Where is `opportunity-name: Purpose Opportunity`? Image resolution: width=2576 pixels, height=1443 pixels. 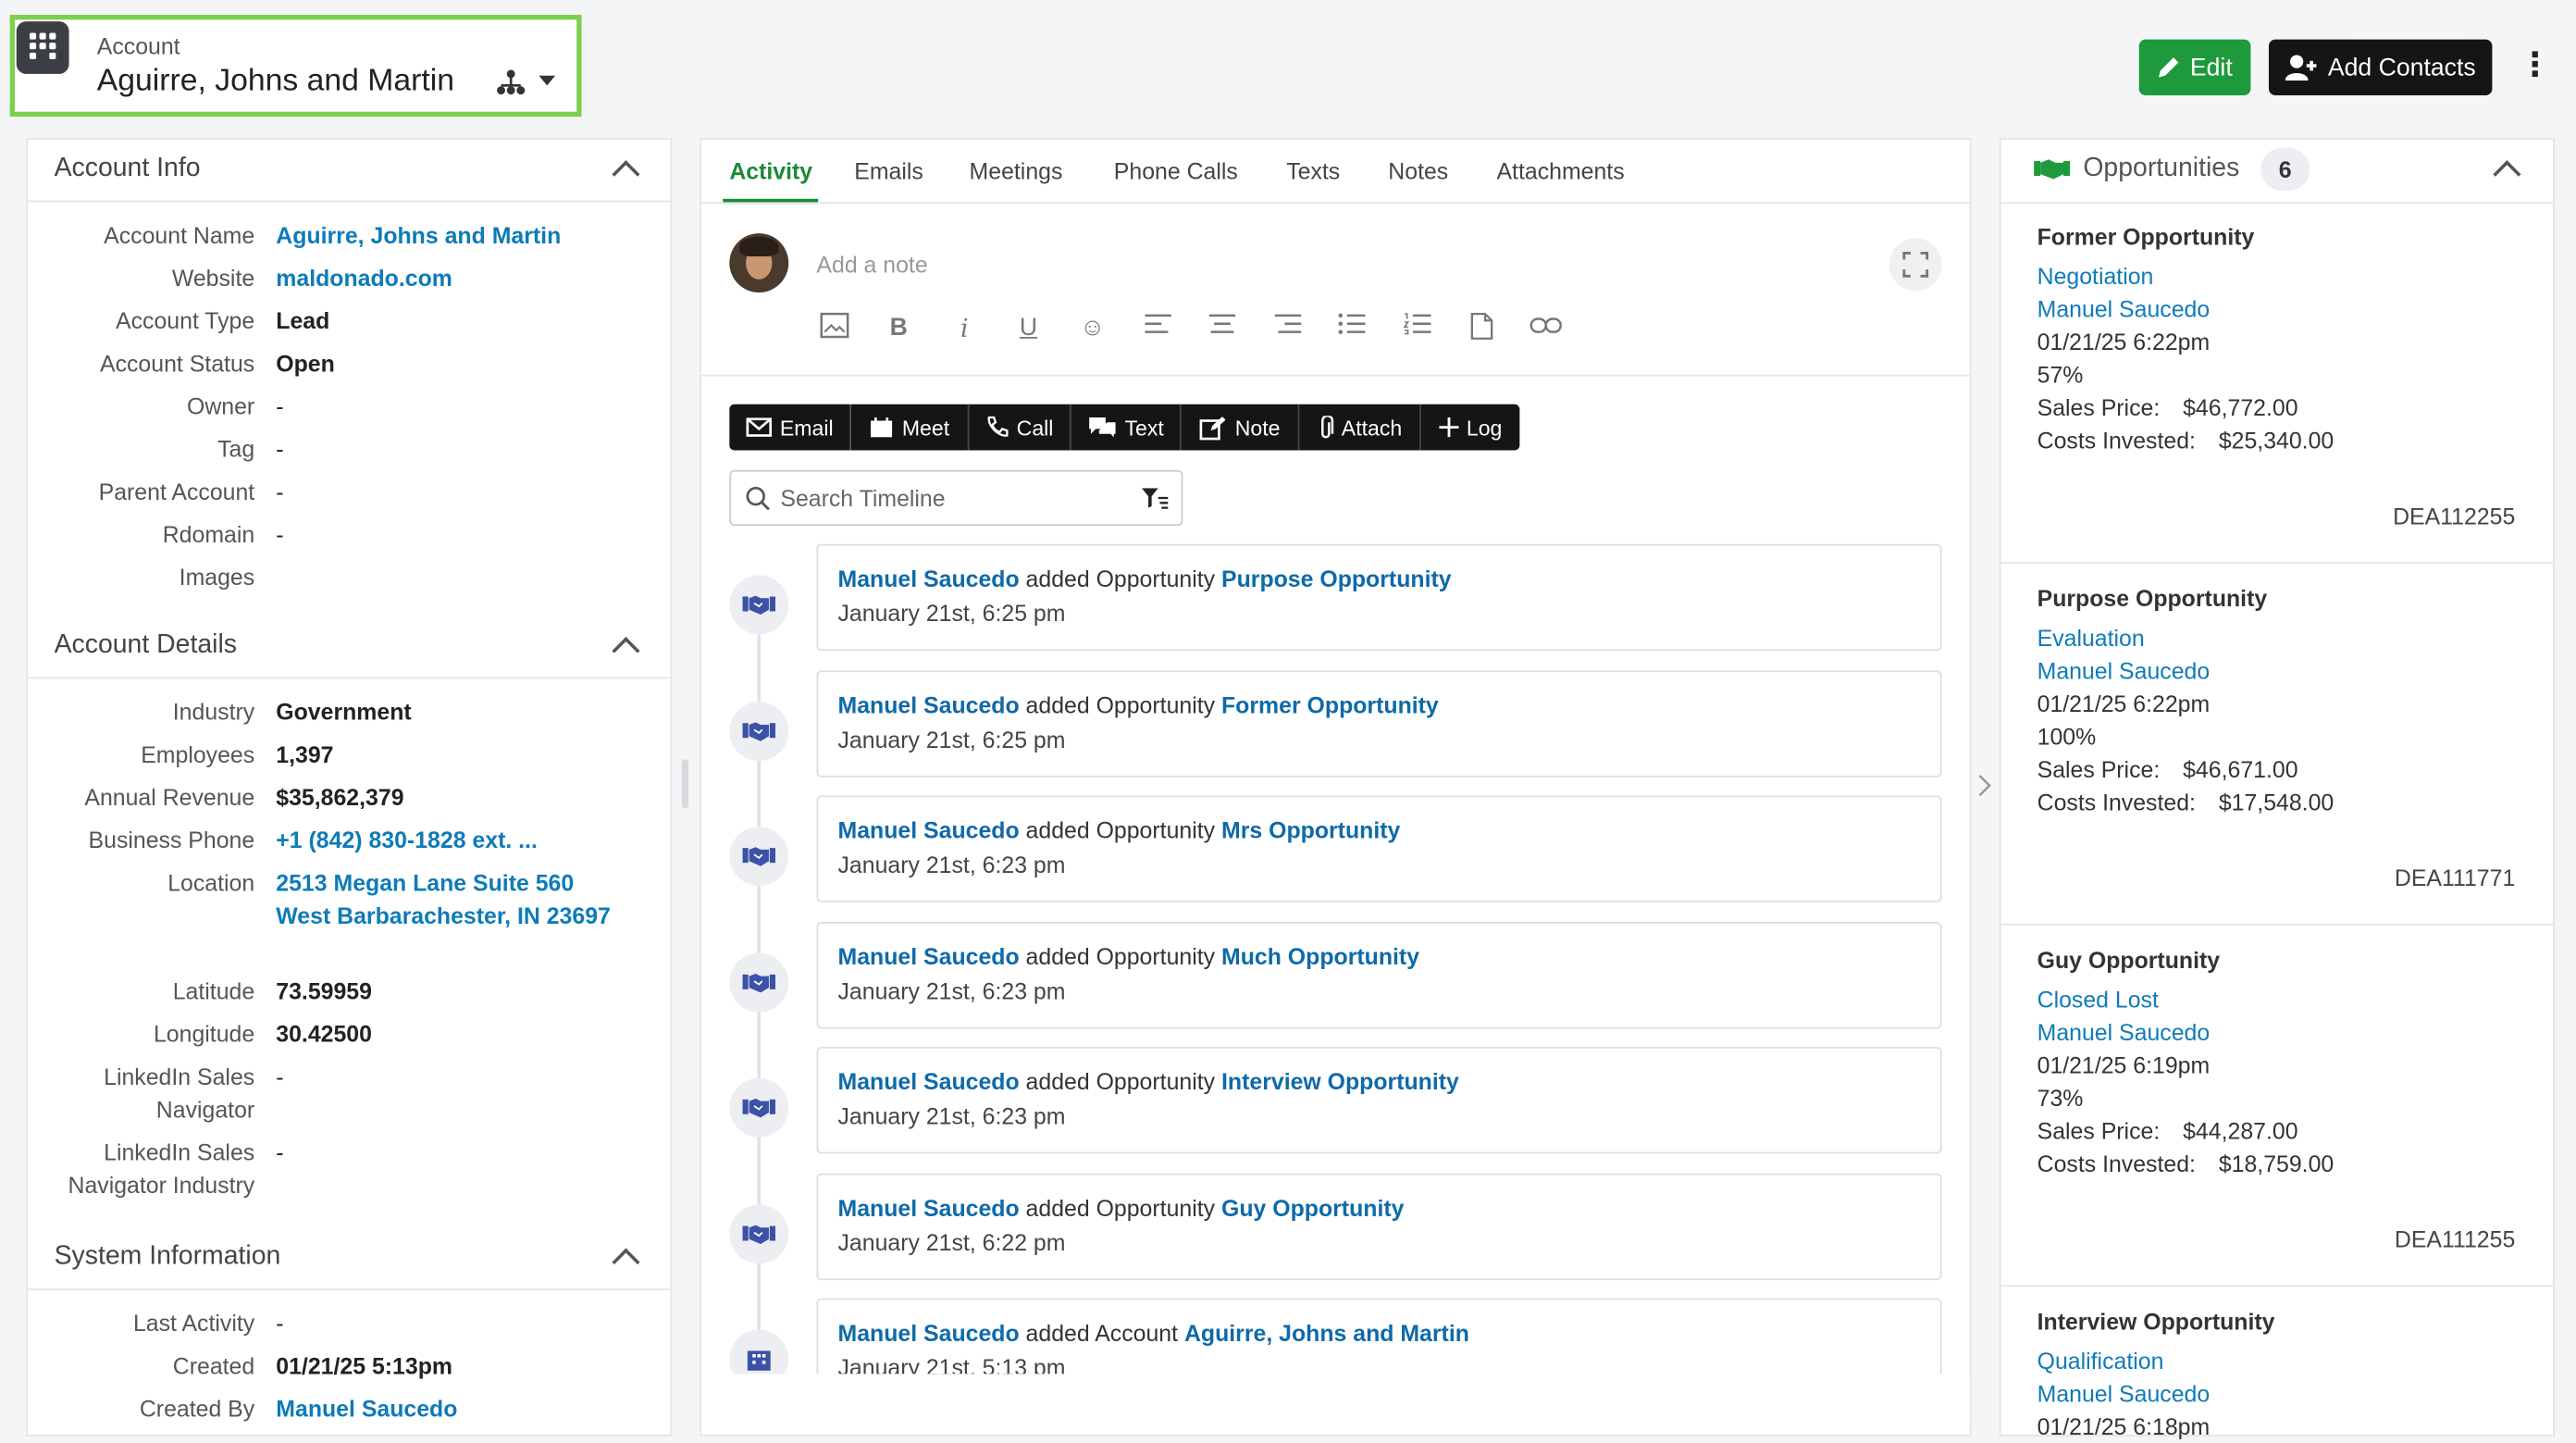 opportunity-name: Purpose Opportunity is located at coordinates (2152, 598).